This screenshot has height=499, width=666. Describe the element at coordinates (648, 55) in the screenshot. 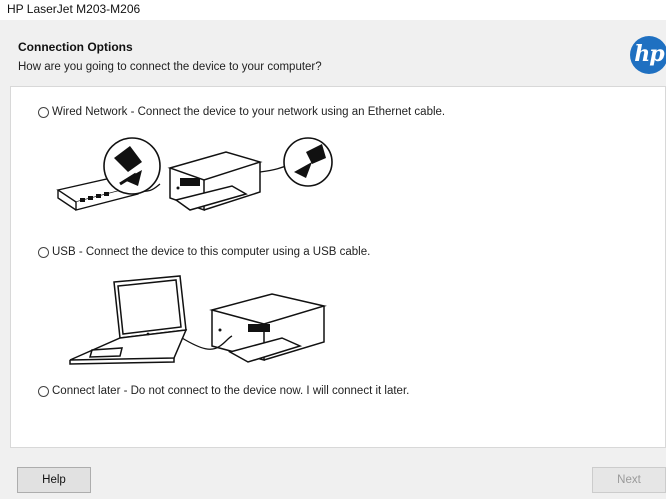

I see `hp-logo: hp` at that location.